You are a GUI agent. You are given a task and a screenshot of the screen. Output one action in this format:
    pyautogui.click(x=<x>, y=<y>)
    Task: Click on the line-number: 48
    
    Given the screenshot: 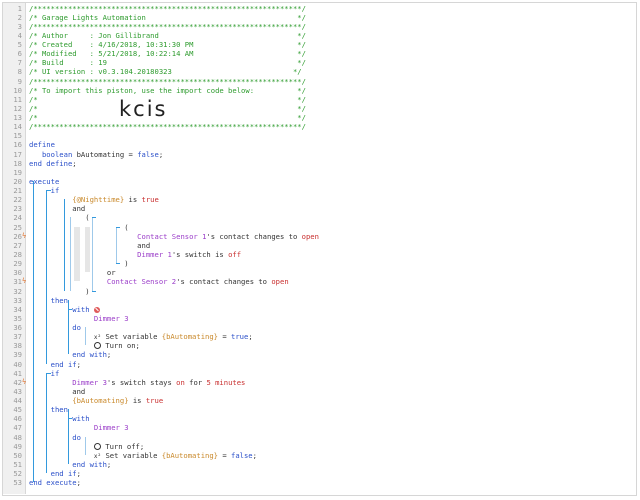 What is the action you would take?
    pyautogui.click(x=17, y=437)
    